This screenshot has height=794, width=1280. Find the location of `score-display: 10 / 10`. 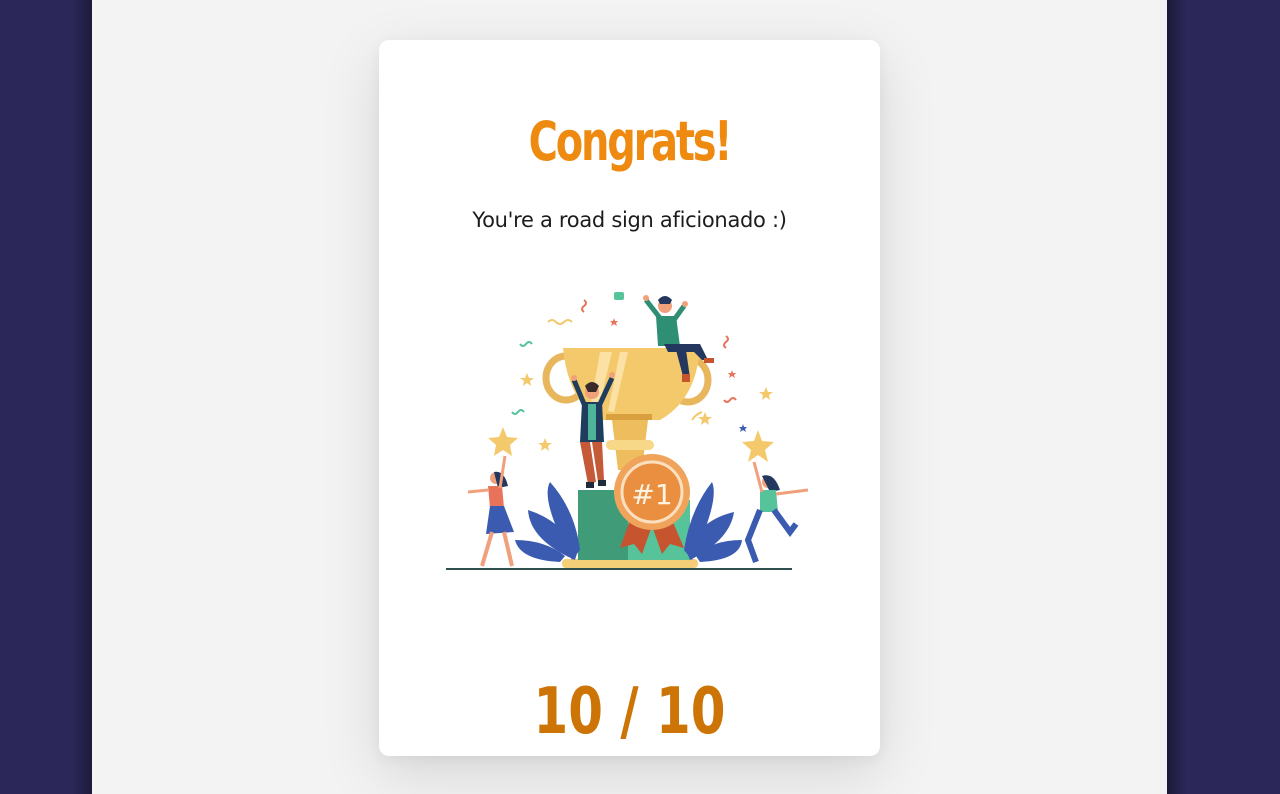

score-display: 10 / 10 is located at coordinates (629, 712).